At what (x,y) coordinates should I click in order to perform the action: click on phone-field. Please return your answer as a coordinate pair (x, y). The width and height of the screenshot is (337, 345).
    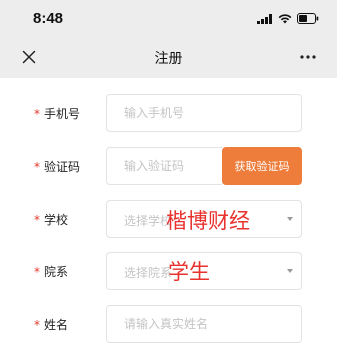
    Looking at the image, I should click on (204, 113).